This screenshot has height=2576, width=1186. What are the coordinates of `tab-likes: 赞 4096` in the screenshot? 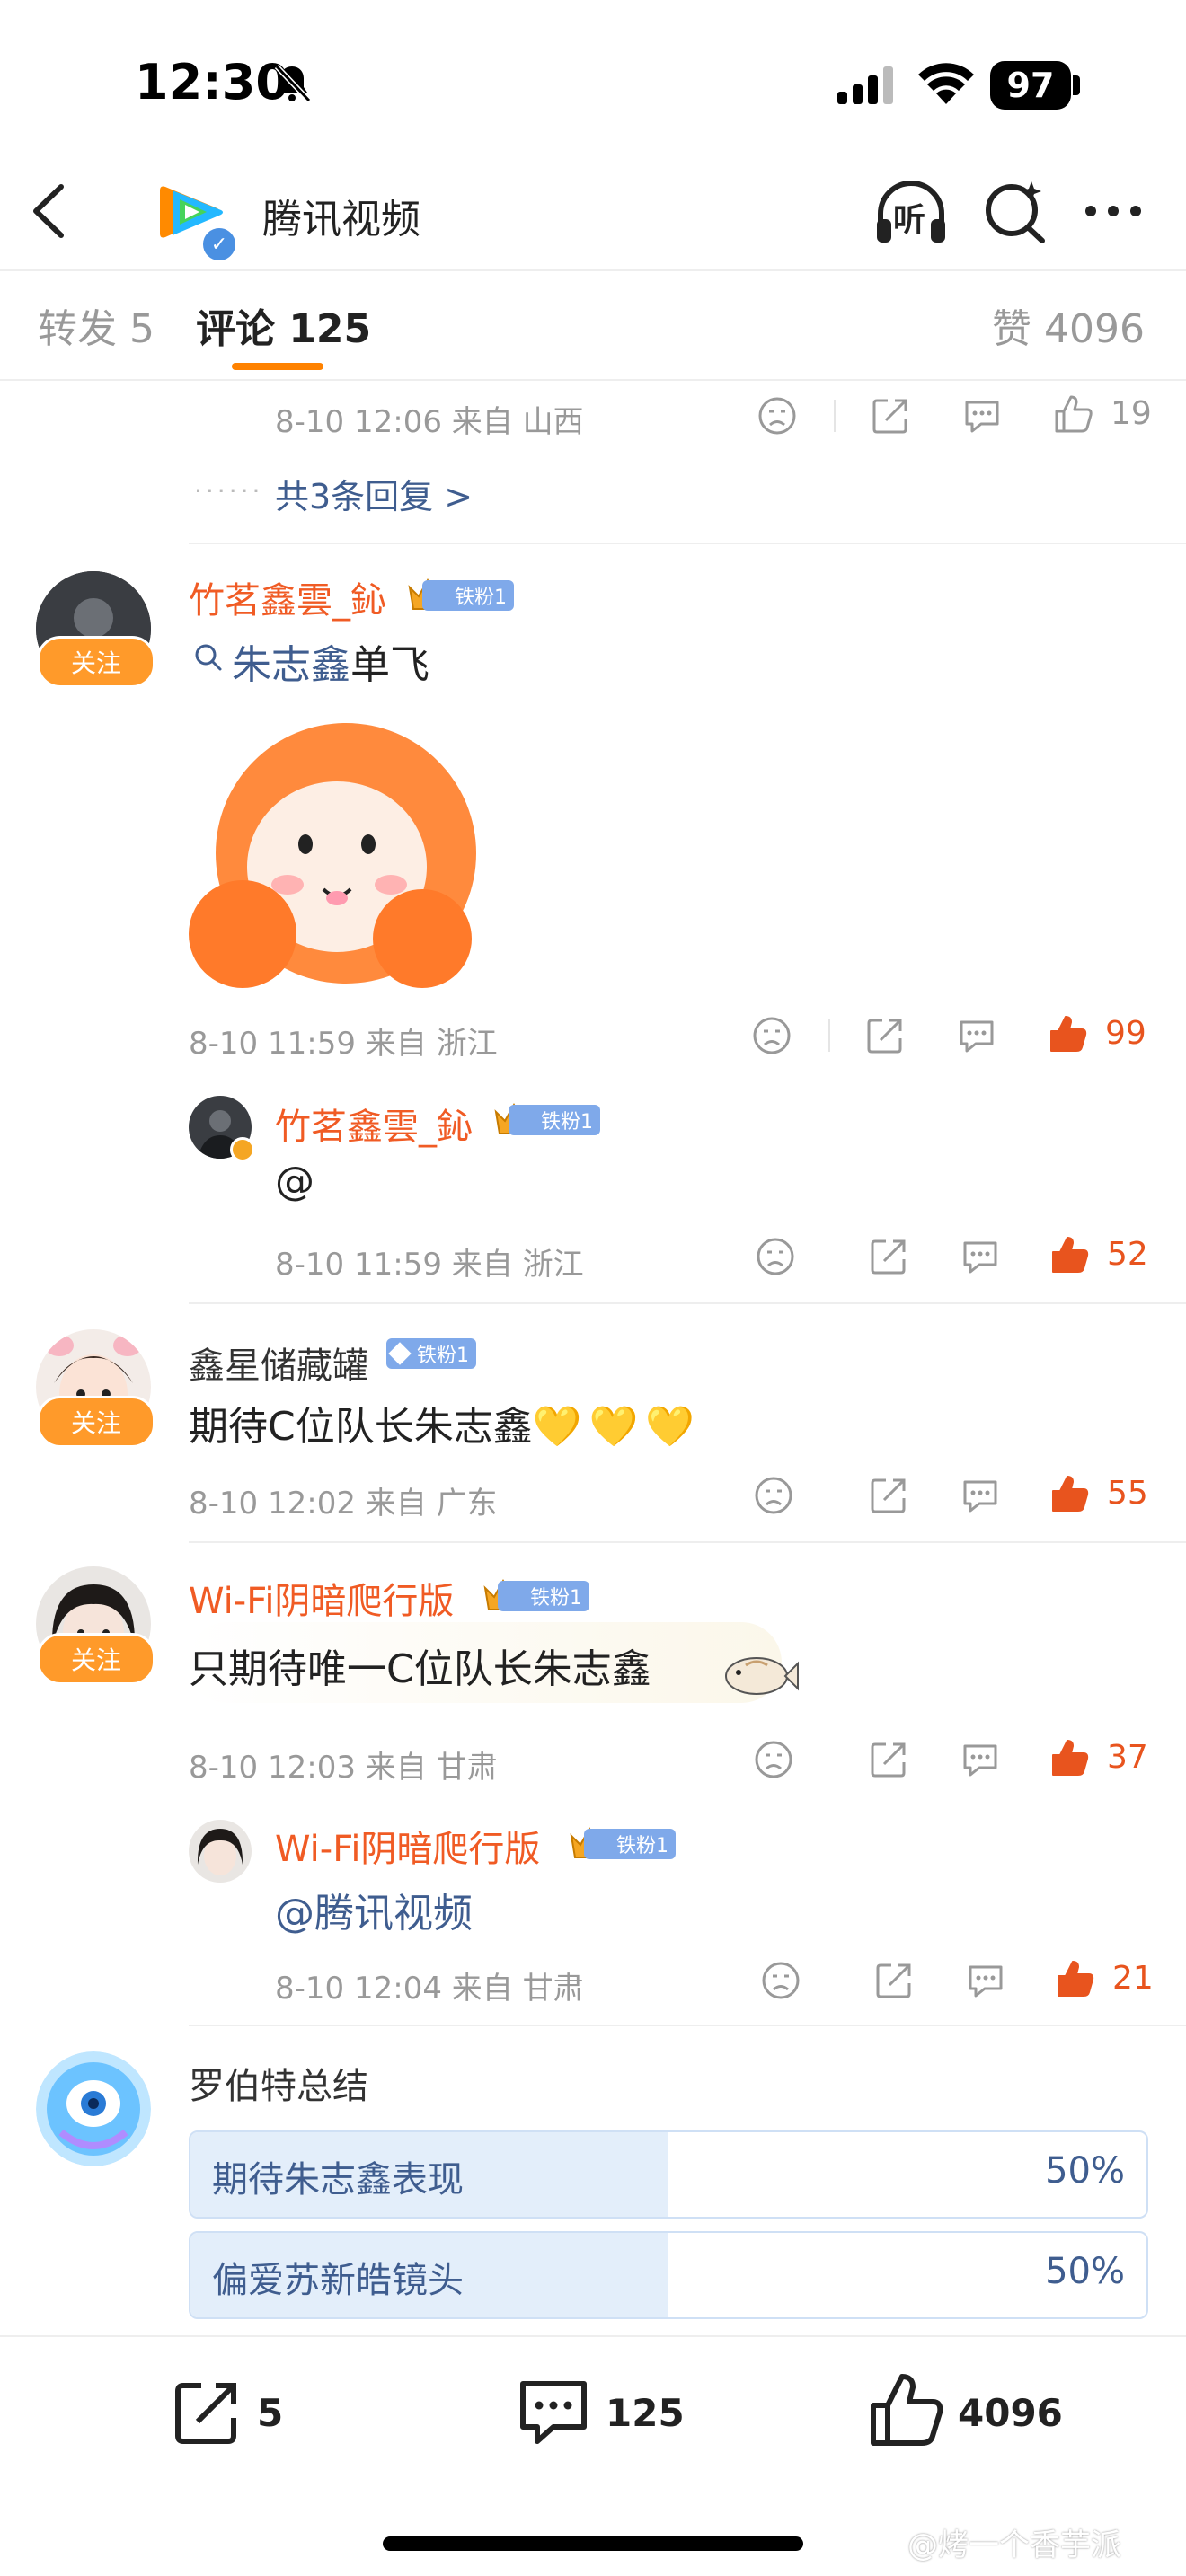 It's located at (1068, 325).